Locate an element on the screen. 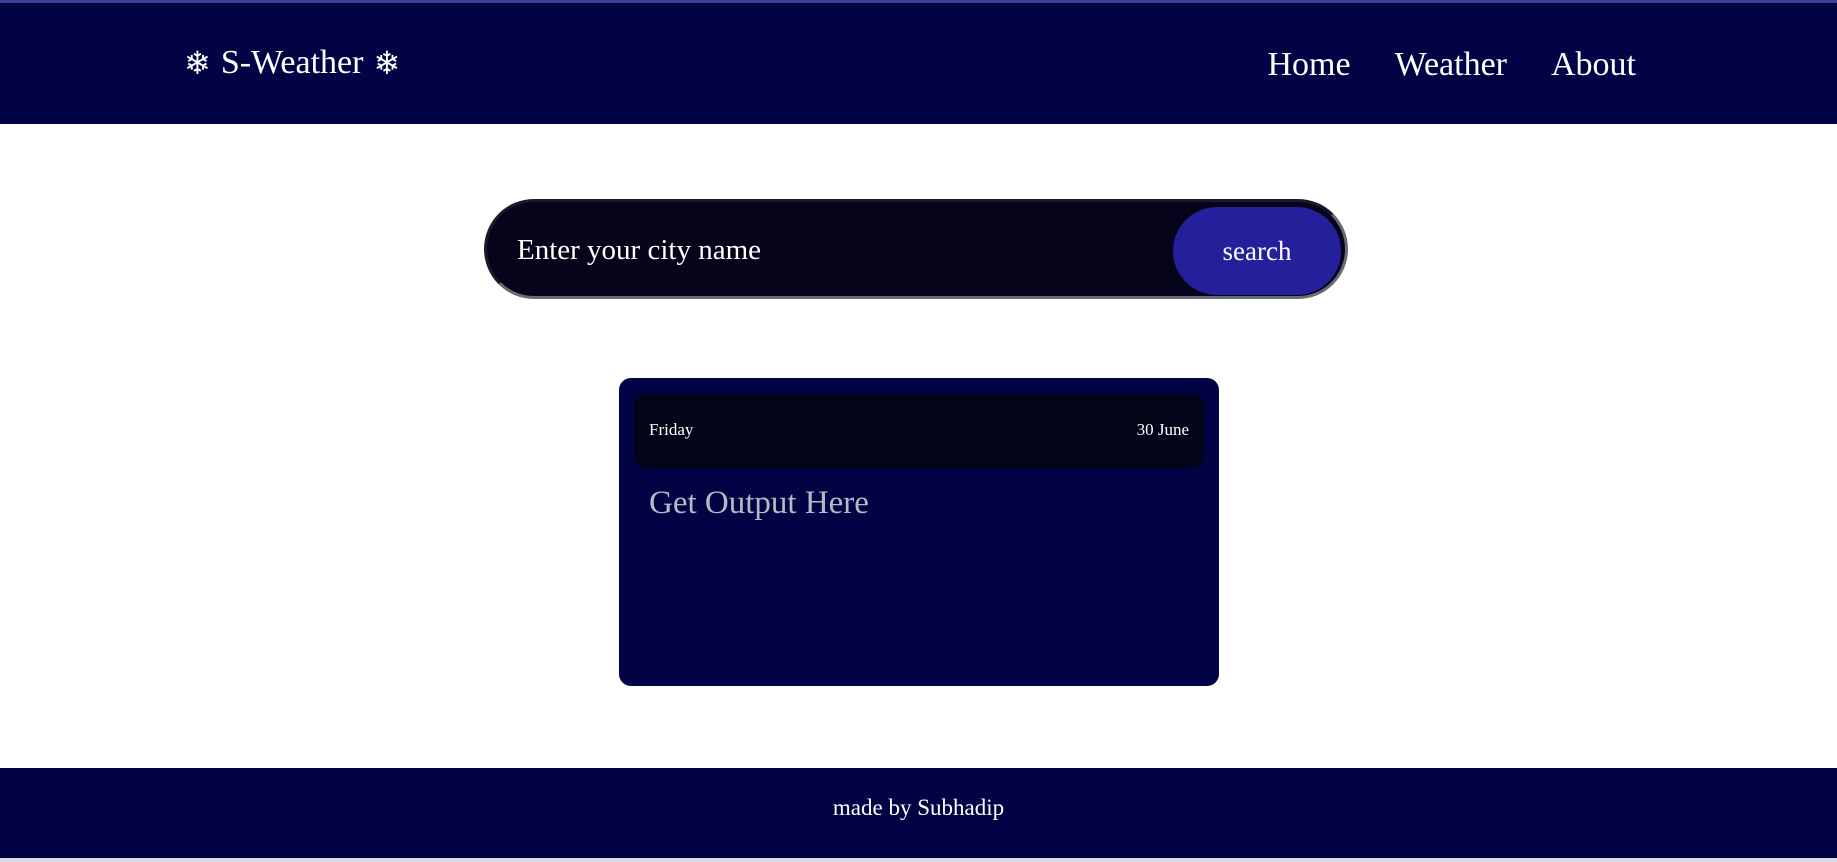 This screenshot has width=1837, height=862. search-bar: search is located at coordinates (916, 249).